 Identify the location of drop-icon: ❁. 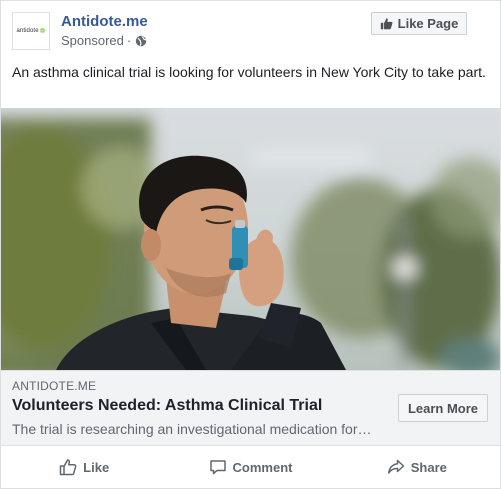
(42, 31).